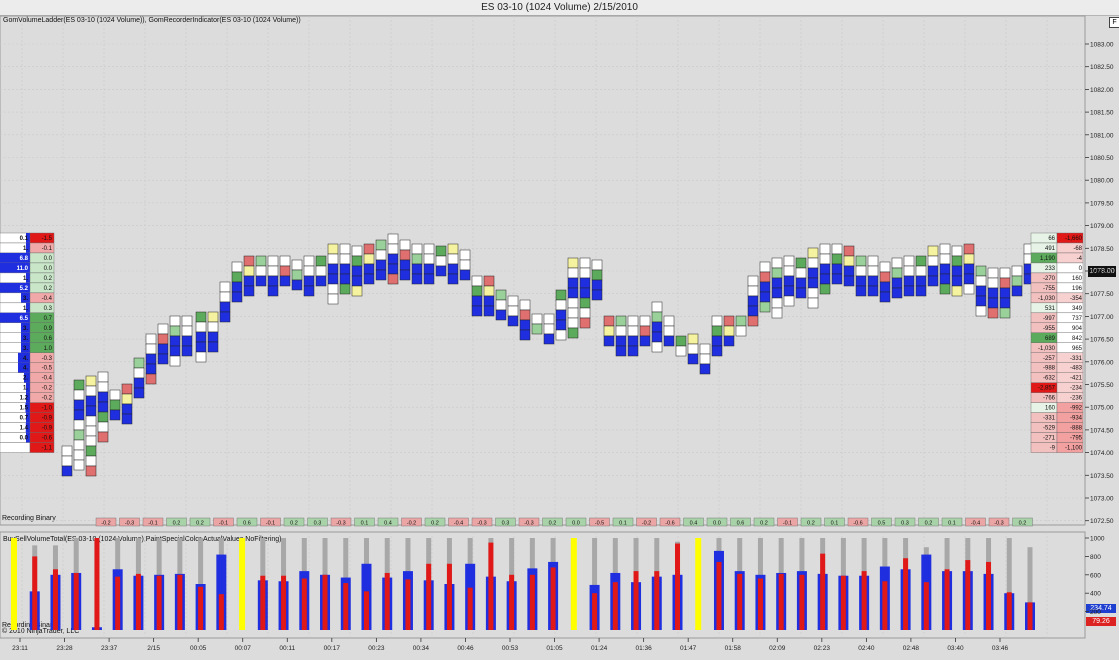  What do you see at coordinates (458, 524) in the screenshot?
I see `delta-cell-value: -0.4` at bounding box center [458, 524].